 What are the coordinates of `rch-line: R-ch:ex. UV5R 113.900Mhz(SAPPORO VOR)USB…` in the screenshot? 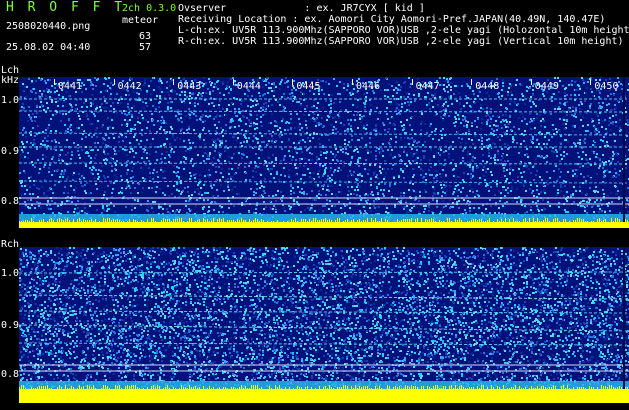 It's located at (401, 41).